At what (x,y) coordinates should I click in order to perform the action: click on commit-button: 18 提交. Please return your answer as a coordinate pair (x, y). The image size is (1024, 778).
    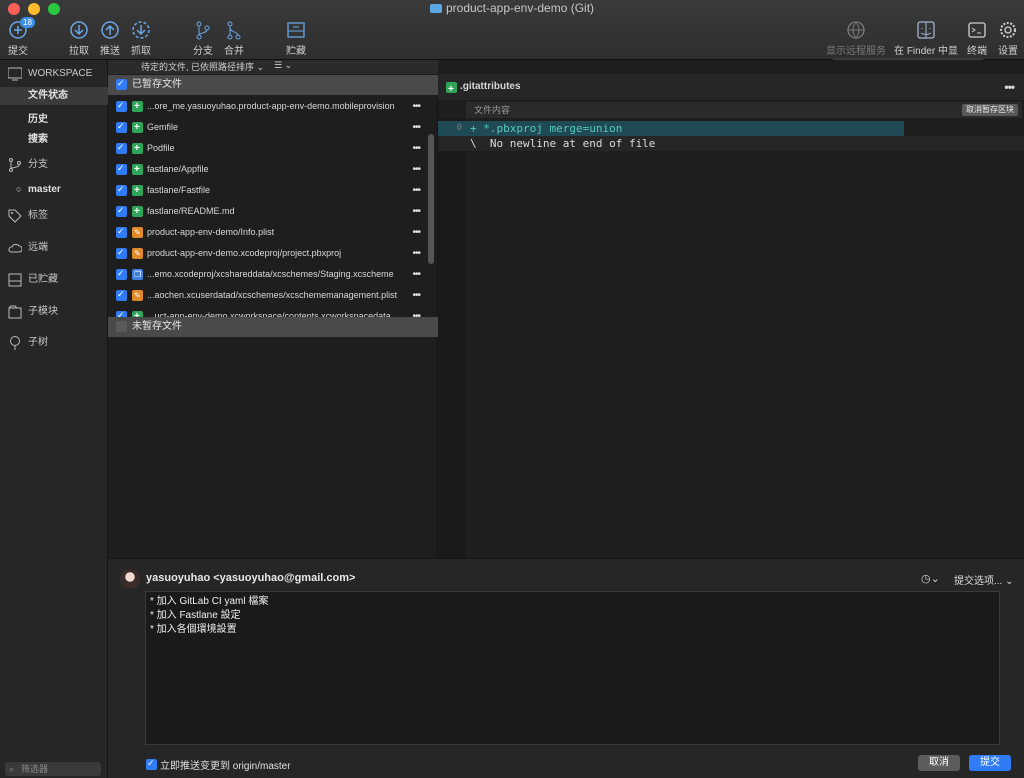
    Looking at the image, I should click on (19, 37).